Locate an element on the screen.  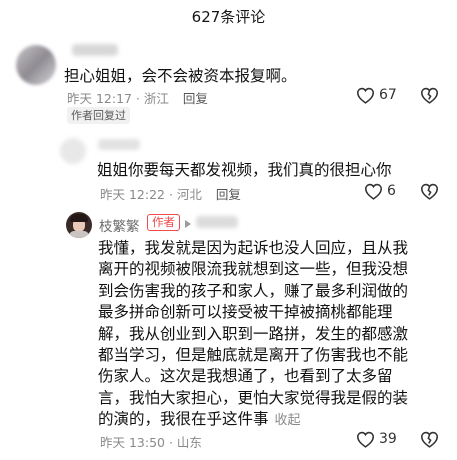
reply-arrow-icon is located at coordinates (188, 224).